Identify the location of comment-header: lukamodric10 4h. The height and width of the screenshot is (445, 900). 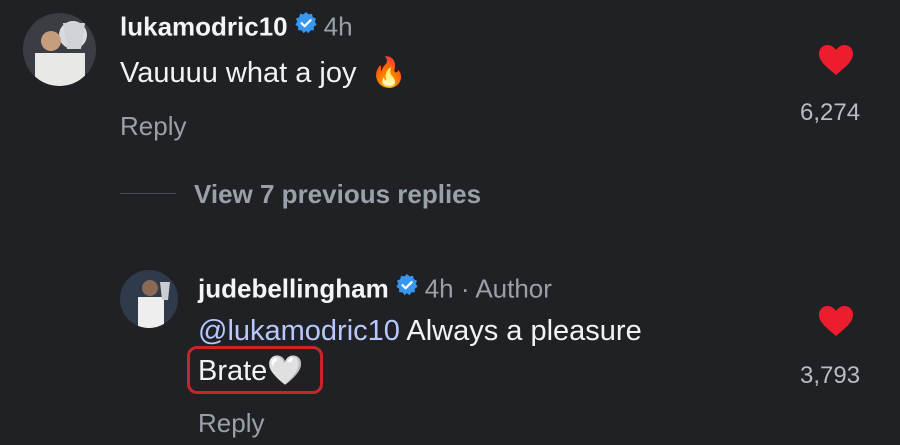
(236, 28).